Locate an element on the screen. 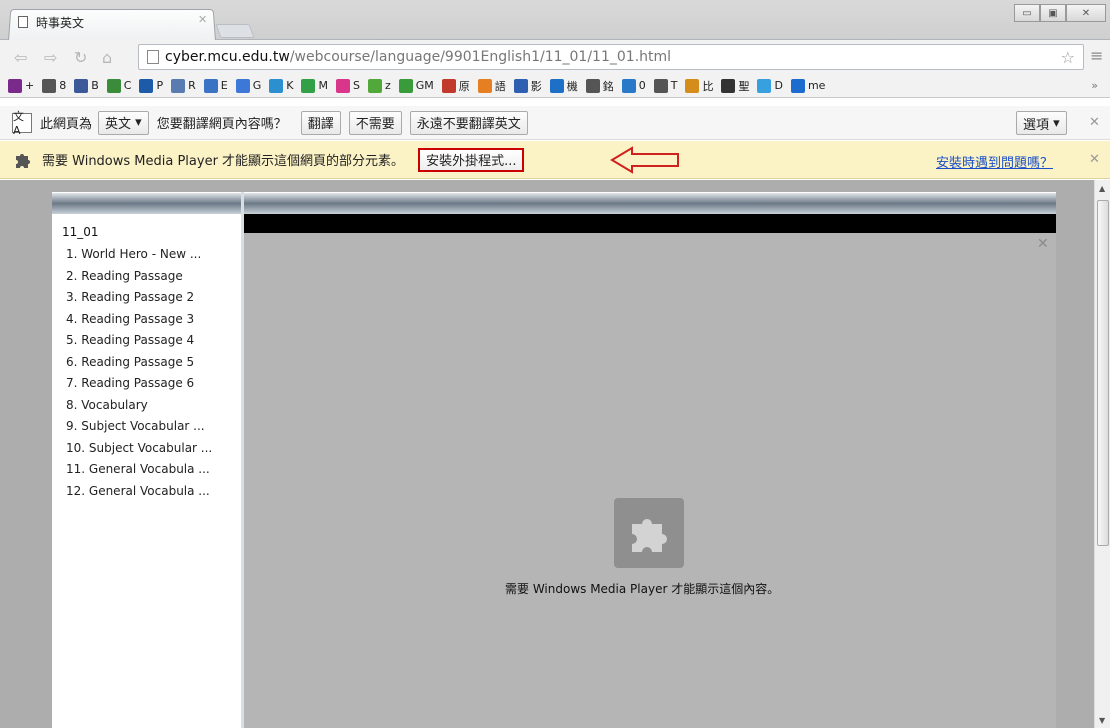 The height and width of the screenshot is (728, 1110). bookmark-item: 比 is located at coordinates (699, 86).